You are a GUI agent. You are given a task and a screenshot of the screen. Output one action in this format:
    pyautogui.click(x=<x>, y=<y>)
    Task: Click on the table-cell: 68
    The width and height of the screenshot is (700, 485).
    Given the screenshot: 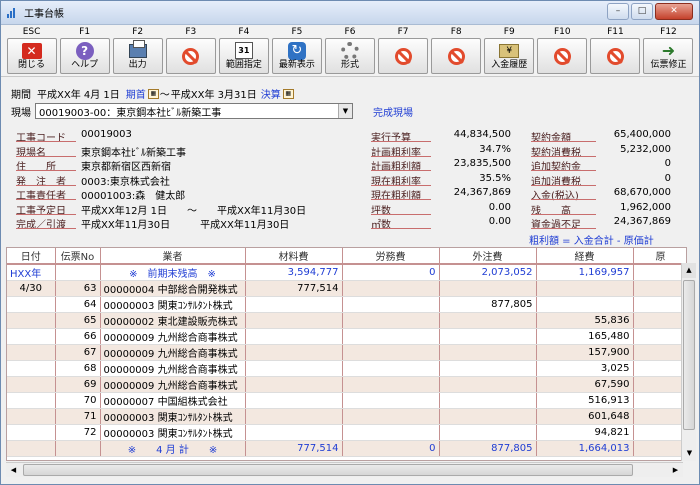 What is the action you would take?
    pyautogui.click(x=78, y=368)
    